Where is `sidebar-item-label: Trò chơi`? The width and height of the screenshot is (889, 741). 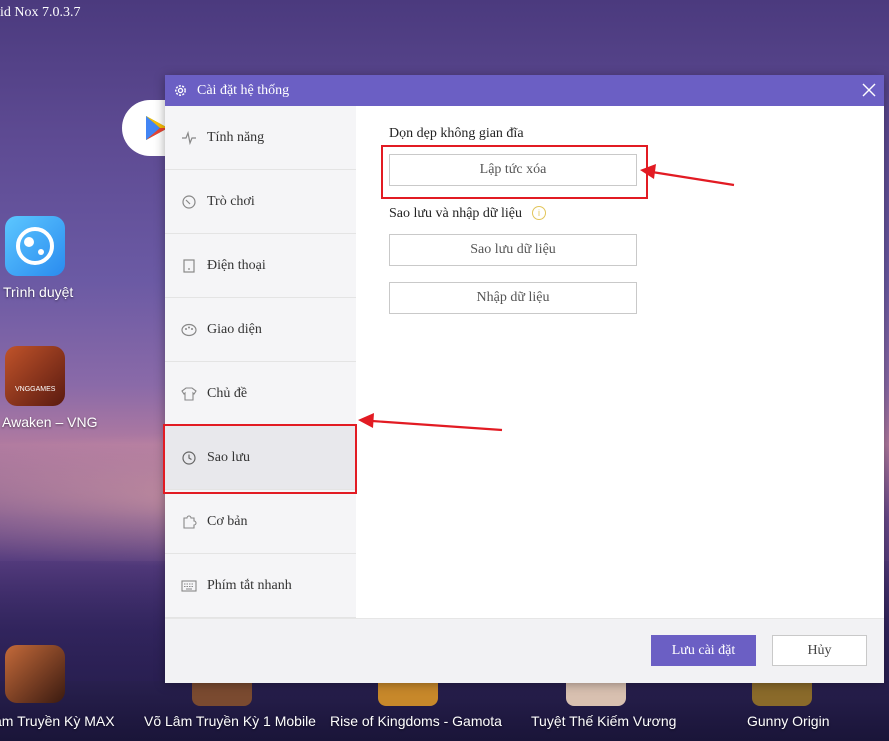 sidebar-item-label: Trò chơi is located at coordinates (231, 201).